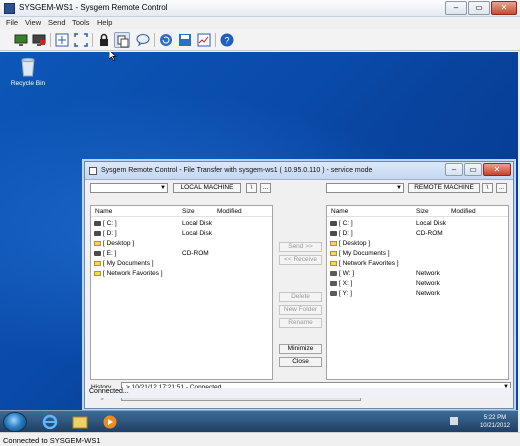 This screenshot has width=520, height=446. I want to click on minimize-button: –, so click(456, 8).